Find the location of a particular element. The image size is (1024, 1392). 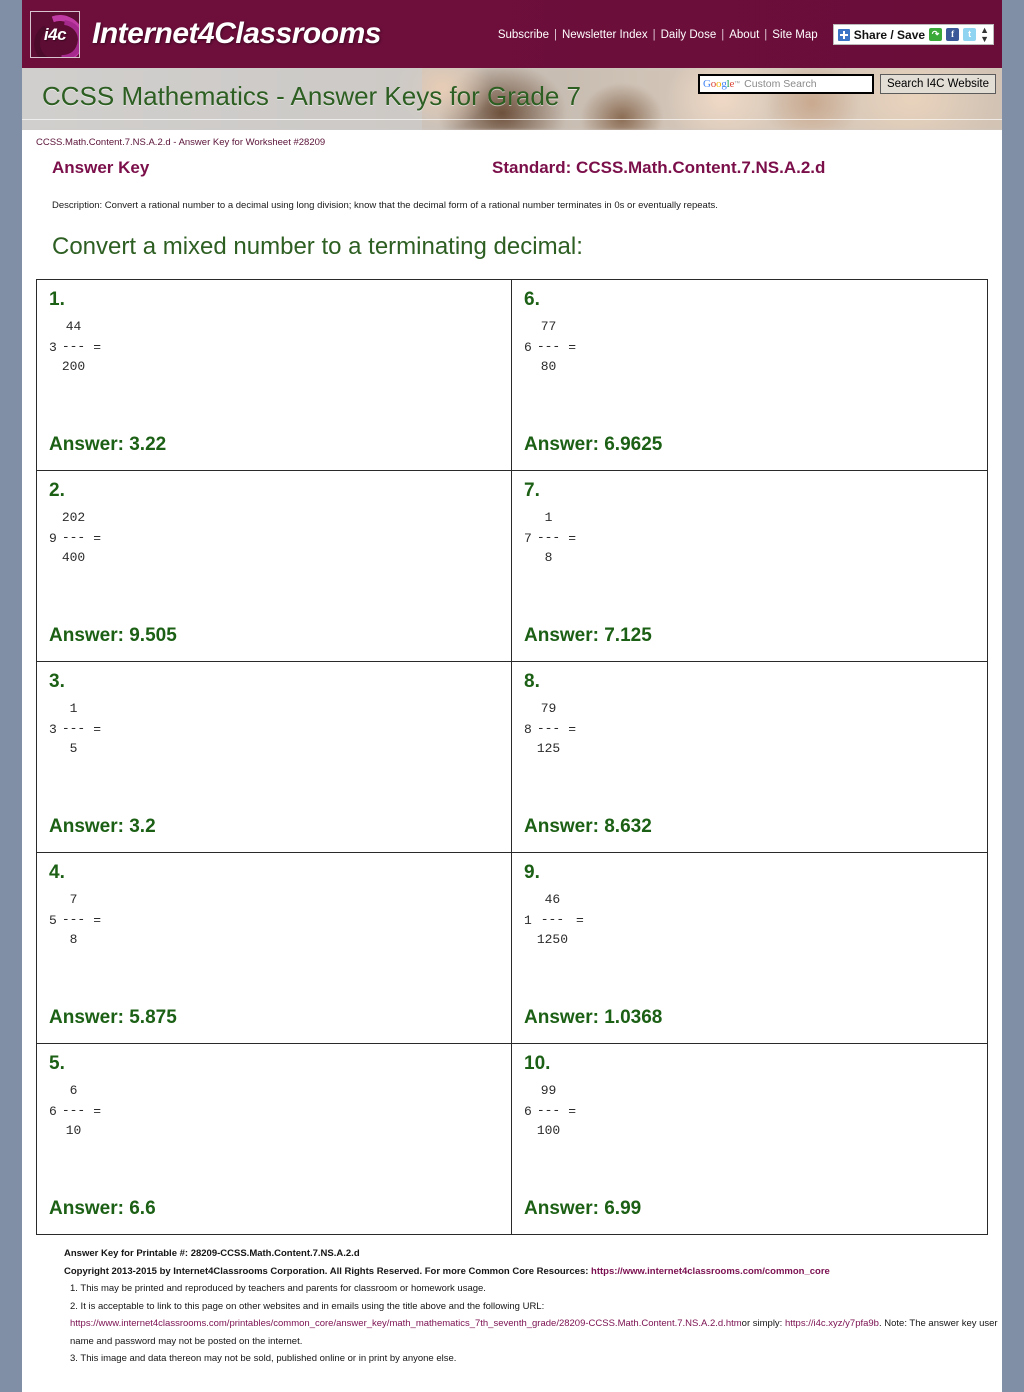

fraction: 7 --- 8 is located at coordinates (73, 920).